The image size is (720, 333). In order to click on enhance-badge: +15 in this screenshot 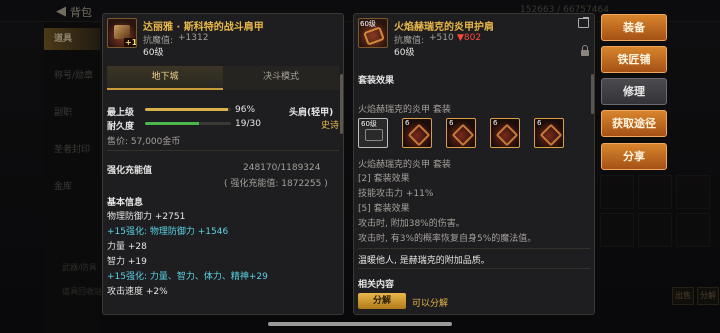, I will do `click(130, 42)`.